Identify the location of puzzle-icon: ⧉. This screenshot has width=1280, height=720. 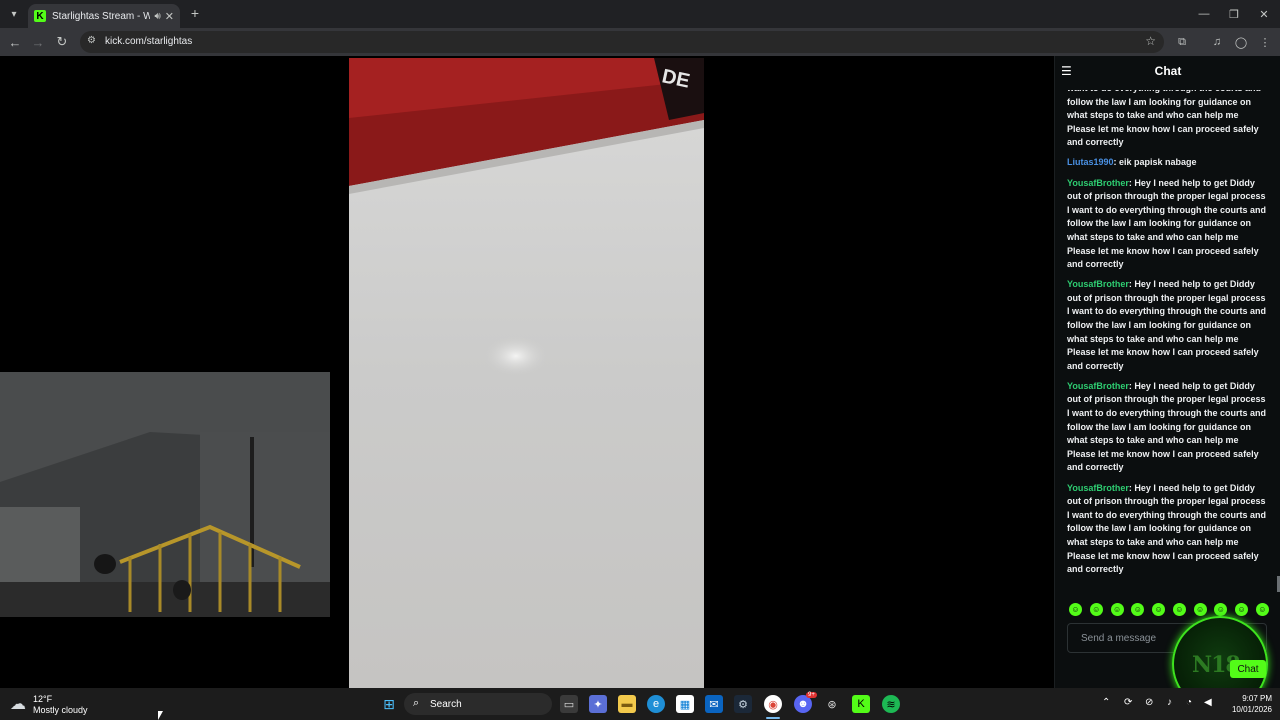
(1182, 42).